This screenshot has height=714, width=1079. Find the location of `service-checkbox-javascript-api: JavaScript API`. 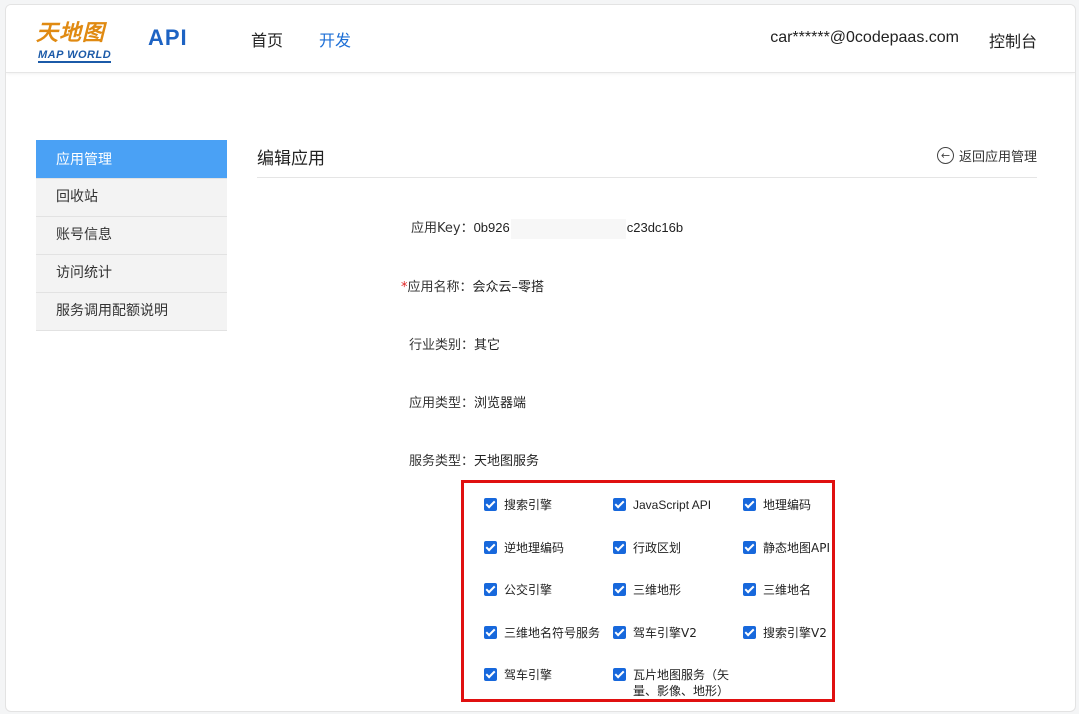

service-checkbox-javascript-api: JavaScript API is located at coordinates (662, 505).